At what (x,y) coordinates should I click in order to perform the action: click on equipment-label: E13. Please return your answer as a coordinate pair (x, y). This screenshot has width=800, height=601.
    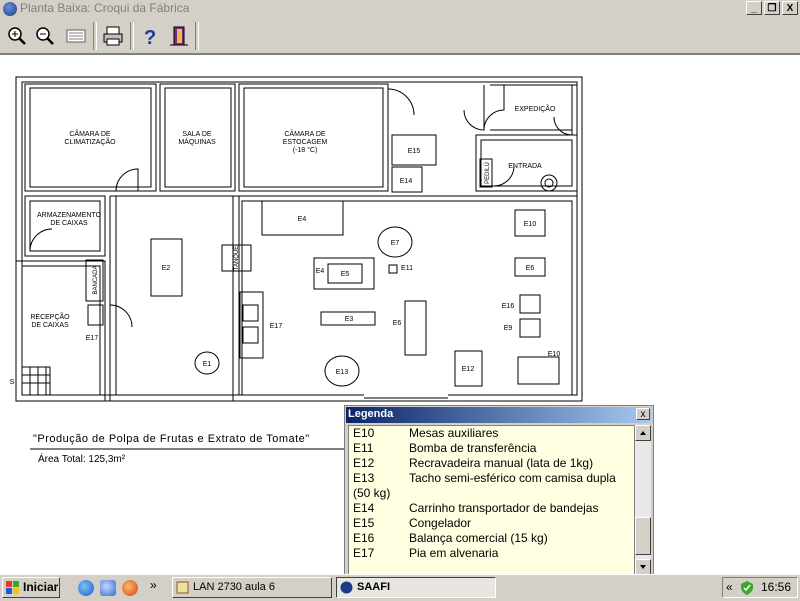
    Looking at the image, I should click on (342, 372).